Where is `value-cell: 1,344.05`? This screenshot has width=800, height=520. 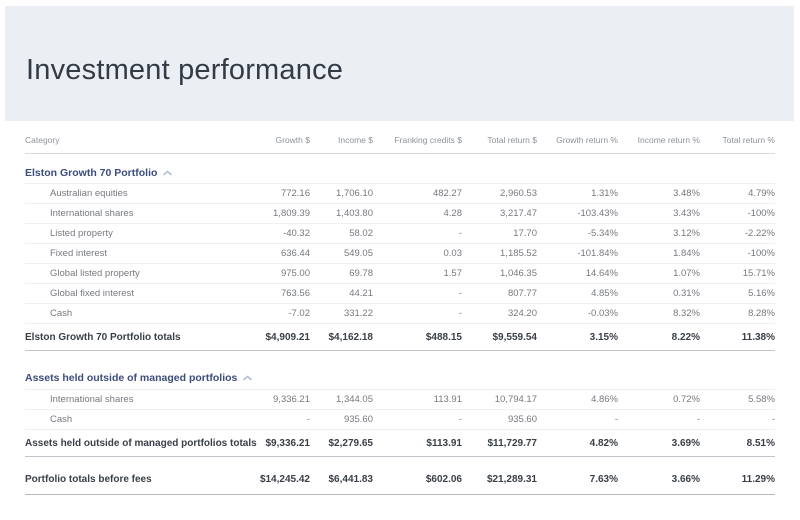 value-cell: 1,344.05 is located at coordinates (341, 399).